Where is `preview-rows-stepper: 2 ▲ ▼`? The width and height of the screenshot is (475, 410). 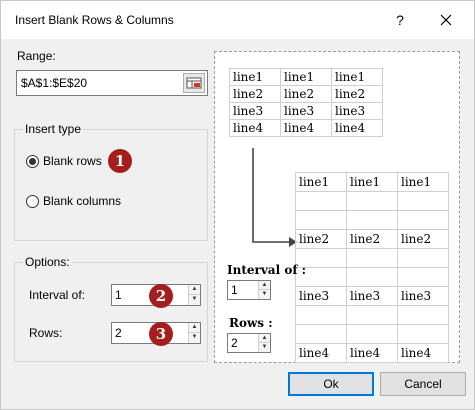
preview-rows-stepper: 2 ▲ ▼ is located at coordinates (249, 343).